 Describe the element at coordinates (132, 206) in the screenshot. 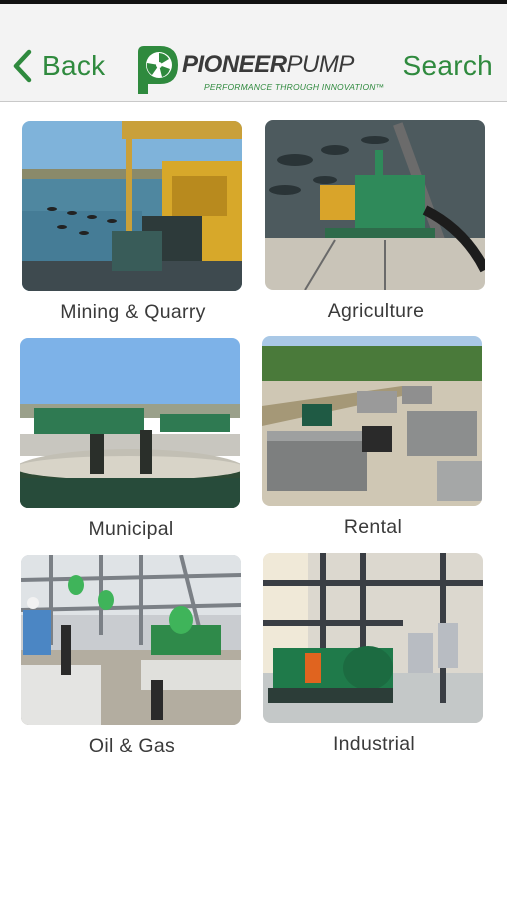

I see `mining-quarry-photo` at that location.